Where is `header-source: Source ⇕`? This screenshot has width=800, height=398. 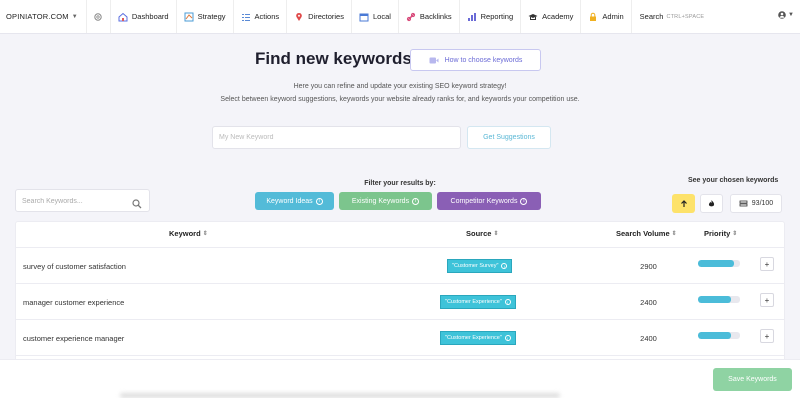
header-source: Source ⇕ is located at coordinates (482, 233).